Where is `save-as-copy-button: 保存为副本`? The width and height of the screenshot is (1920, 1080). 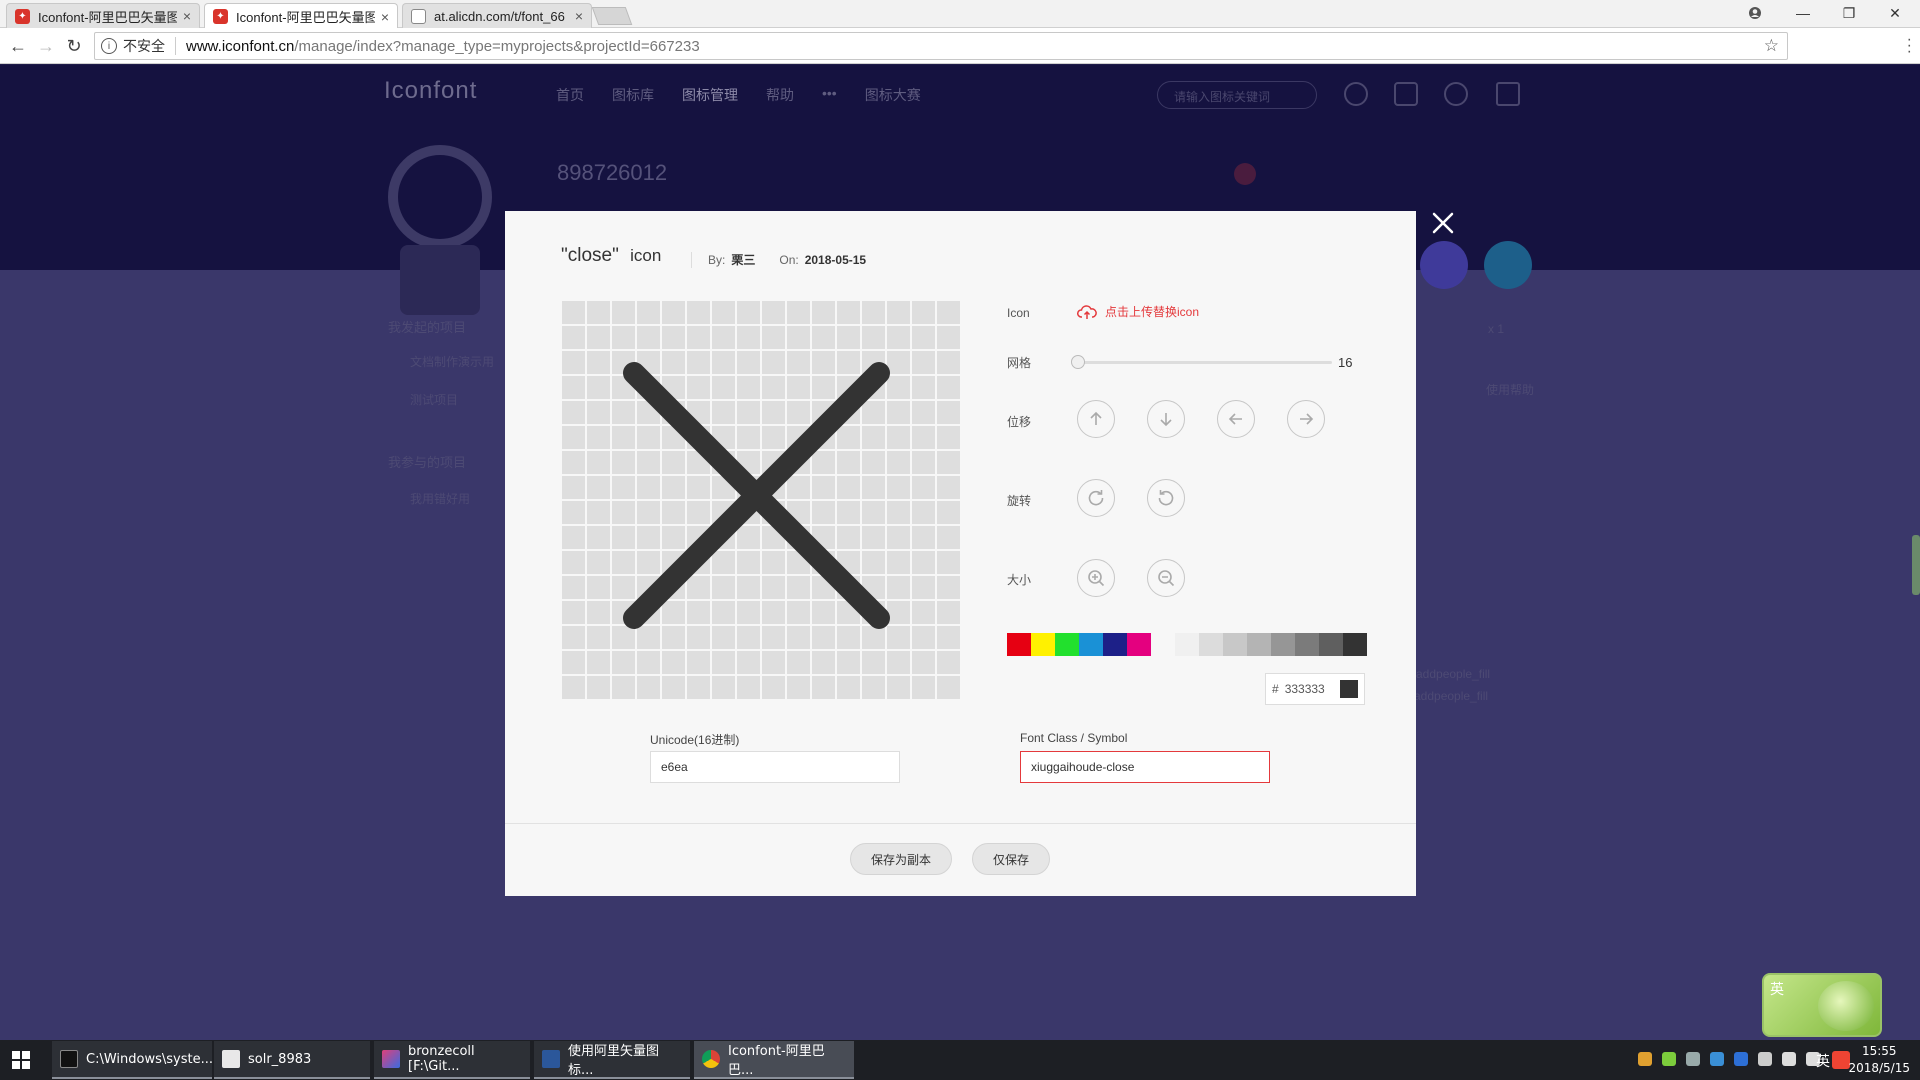 save-as-copy-button: 保存为副本 is located at coordinates (901, 859).